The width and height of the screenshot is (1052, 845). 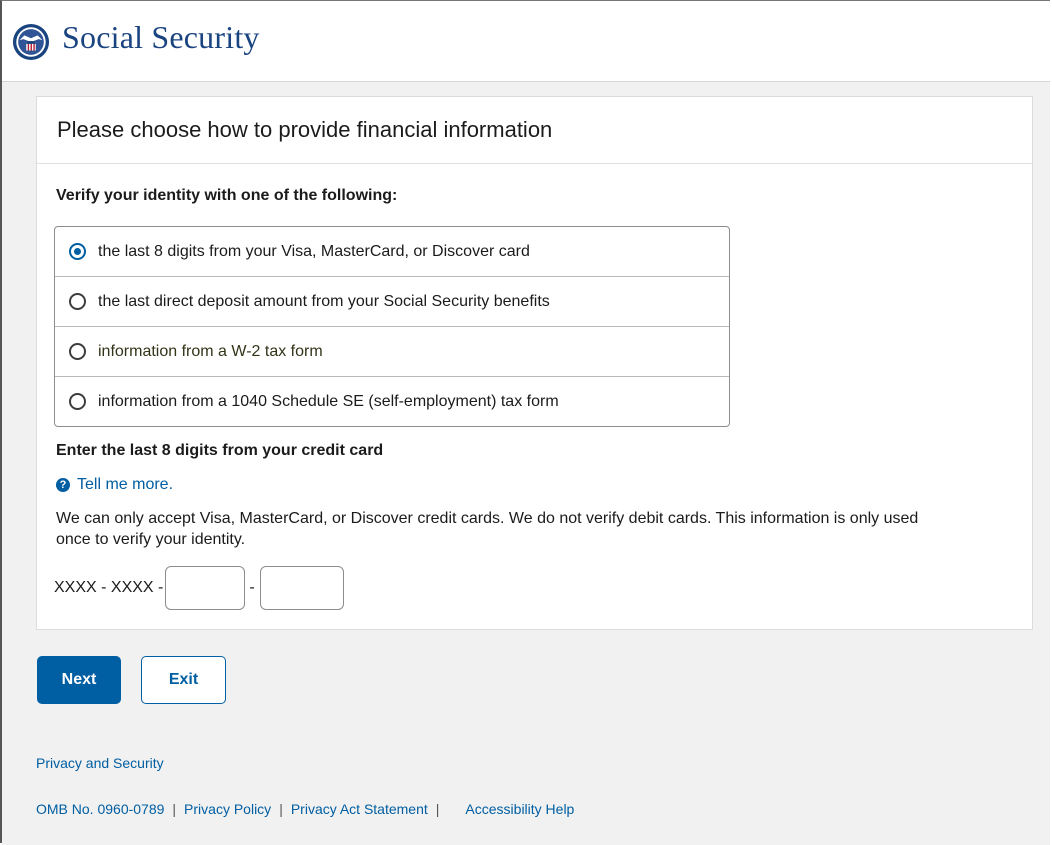 What do you see at coordinates (77, 351) in the screenshot?
I see `radio-w2` at bounding box center [77, 351].